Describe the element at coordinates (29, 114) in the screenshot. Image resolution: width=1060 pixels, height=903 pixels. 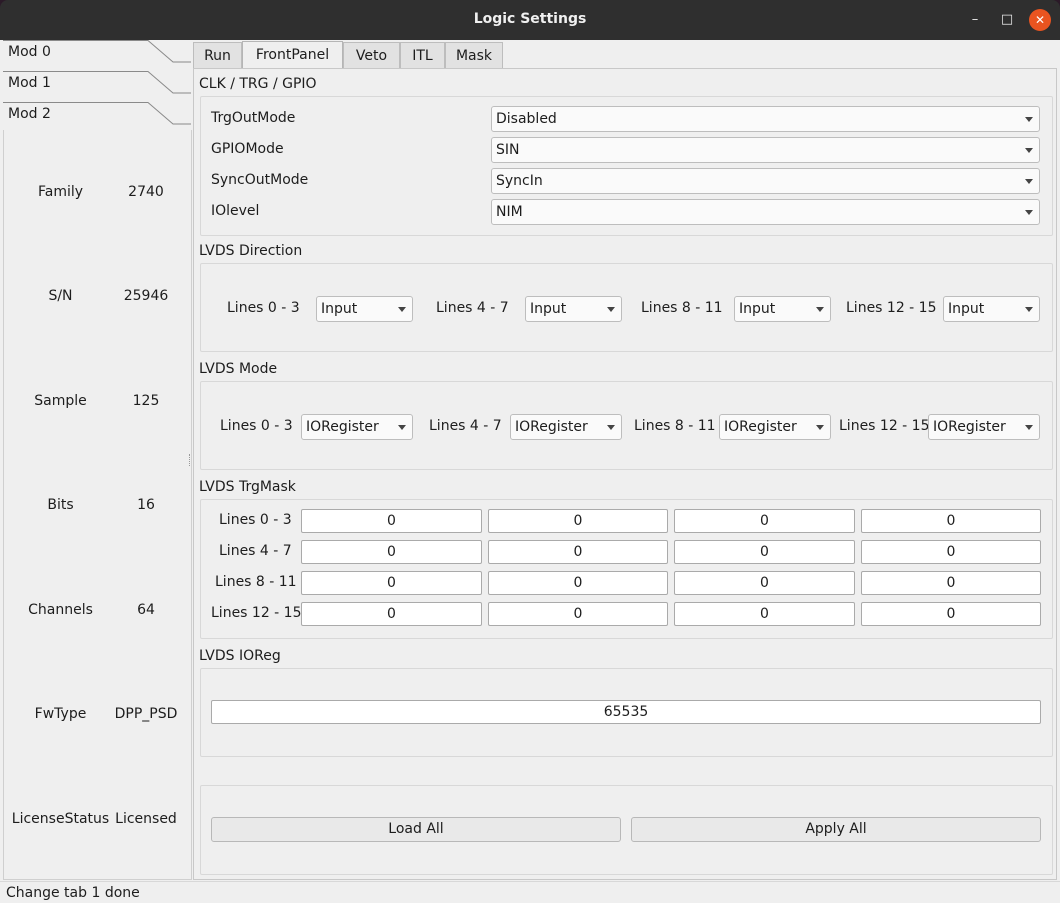
I see `module-tab-label: Mod 2` at that location.